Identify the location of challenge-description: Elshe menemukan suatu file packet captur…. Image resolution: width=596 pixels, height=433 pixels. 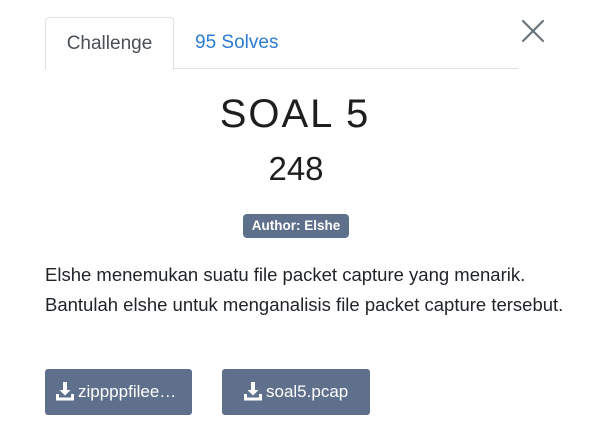
(310, 290).